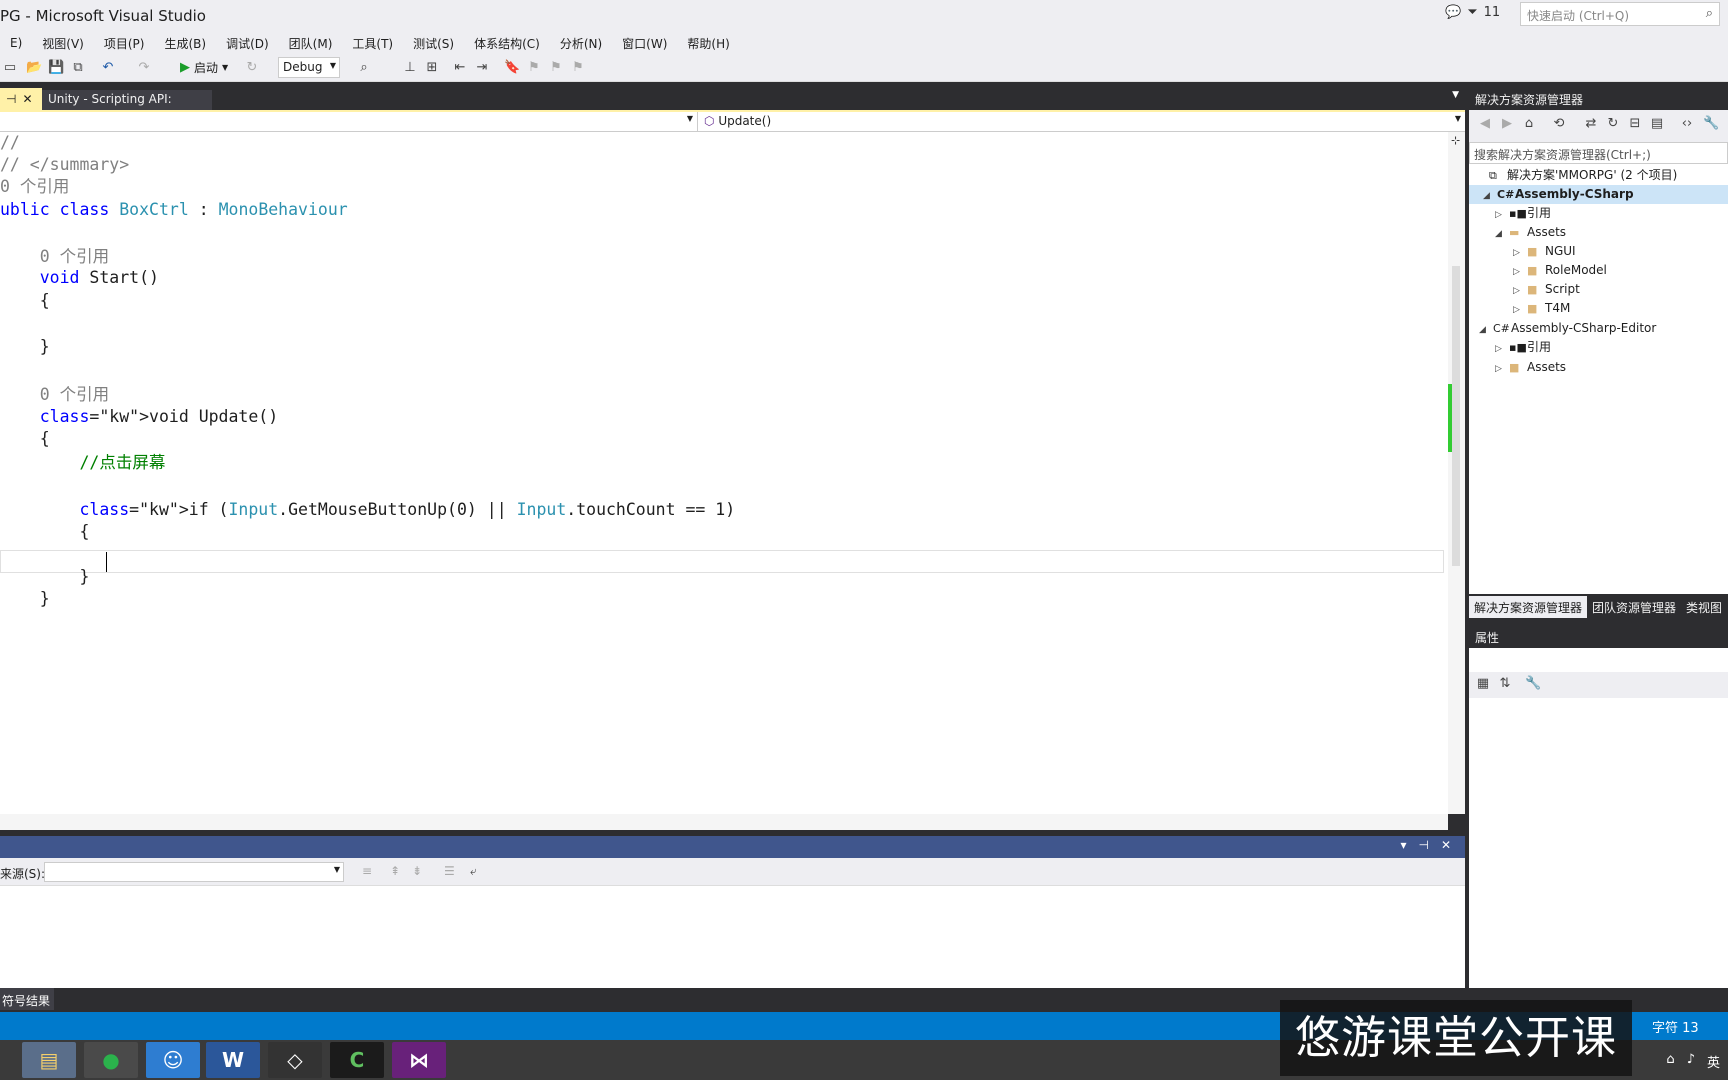 This screenshot has width=1728, height=1080. What do you see at coordinates (204, 67) in the screenshot?
I see `start-button: ▶ 启动 ▼` at bounding box center [204, 67].